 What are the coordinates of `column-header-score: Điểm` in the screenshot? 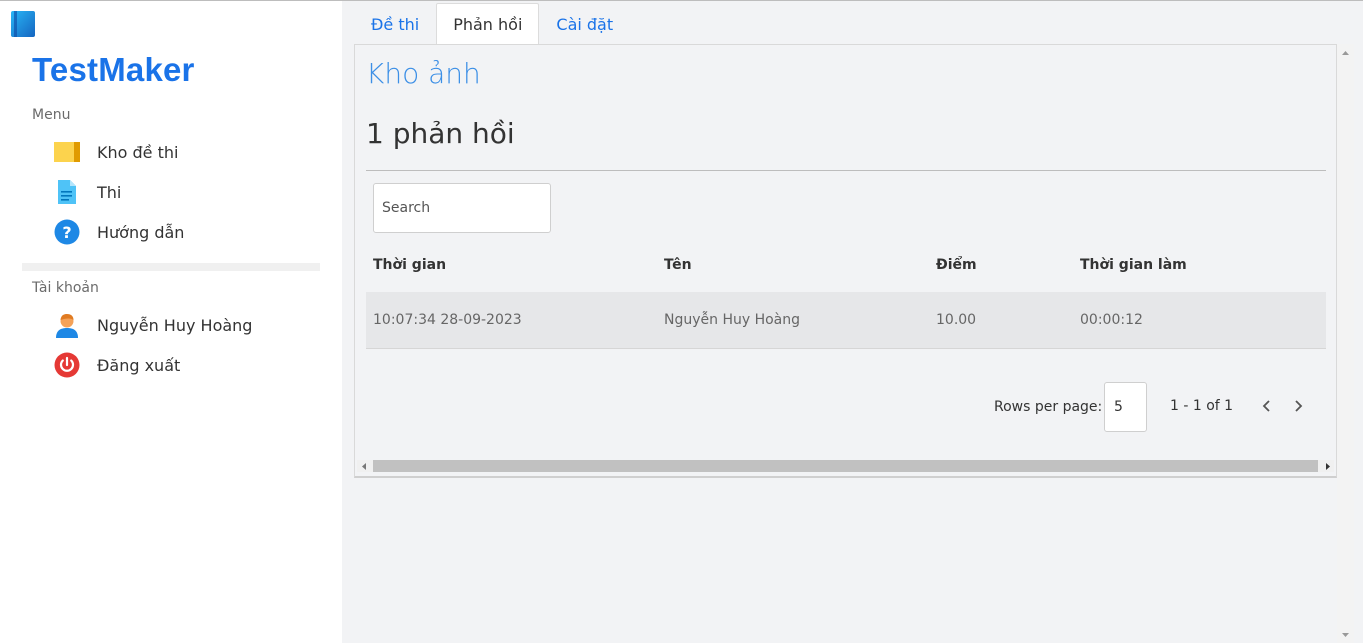 It's located at (956, 265).